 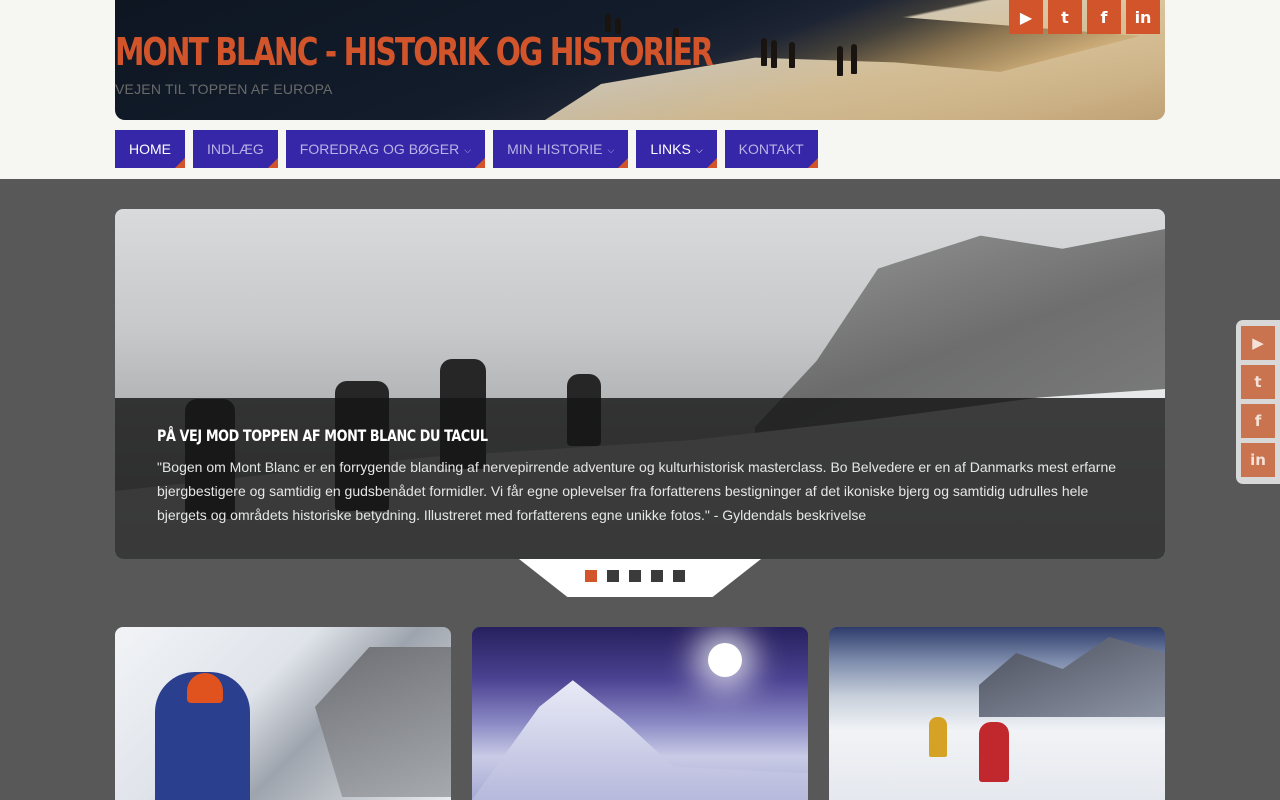 What do you see at coordinates (224, 89) in the screenshot?
I see `site-tagline: VEJEN TIL TOPPEN AF EUROPA` at bounding box center [224, 89].